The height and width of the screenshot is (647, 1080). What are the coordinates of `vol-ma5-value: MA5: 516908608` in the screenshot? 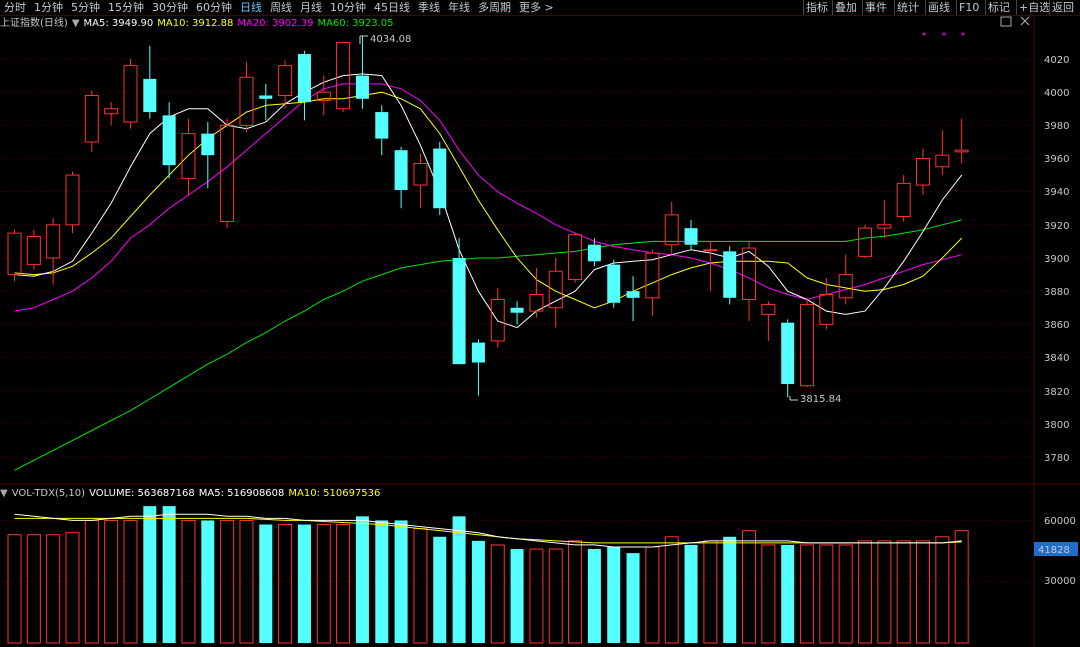 It's located at (241, 493).